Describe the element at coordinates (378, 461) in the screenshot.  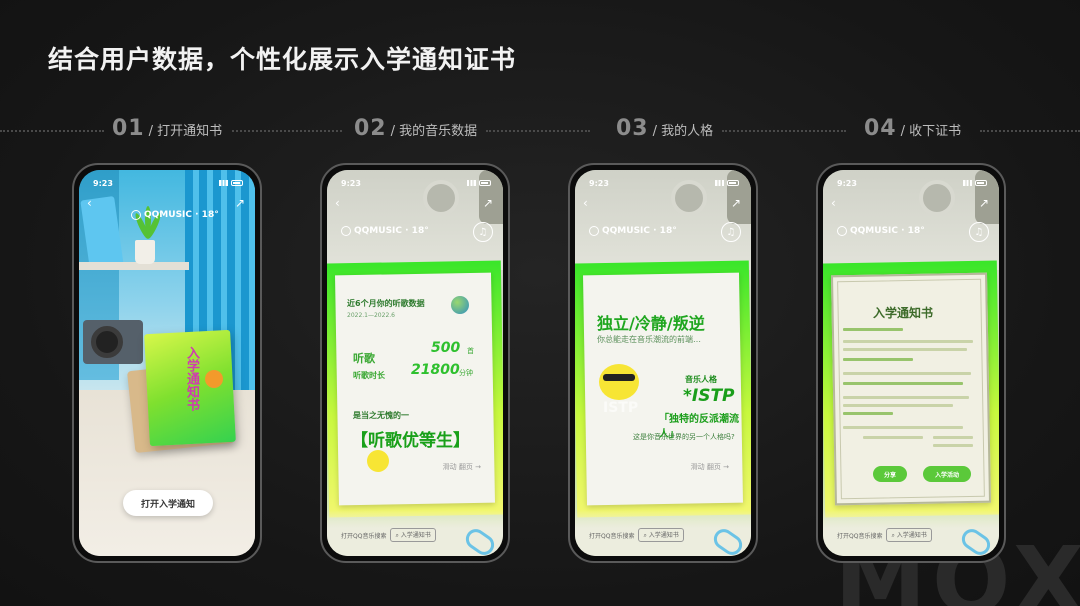
I see `smiley-icon` at that location.